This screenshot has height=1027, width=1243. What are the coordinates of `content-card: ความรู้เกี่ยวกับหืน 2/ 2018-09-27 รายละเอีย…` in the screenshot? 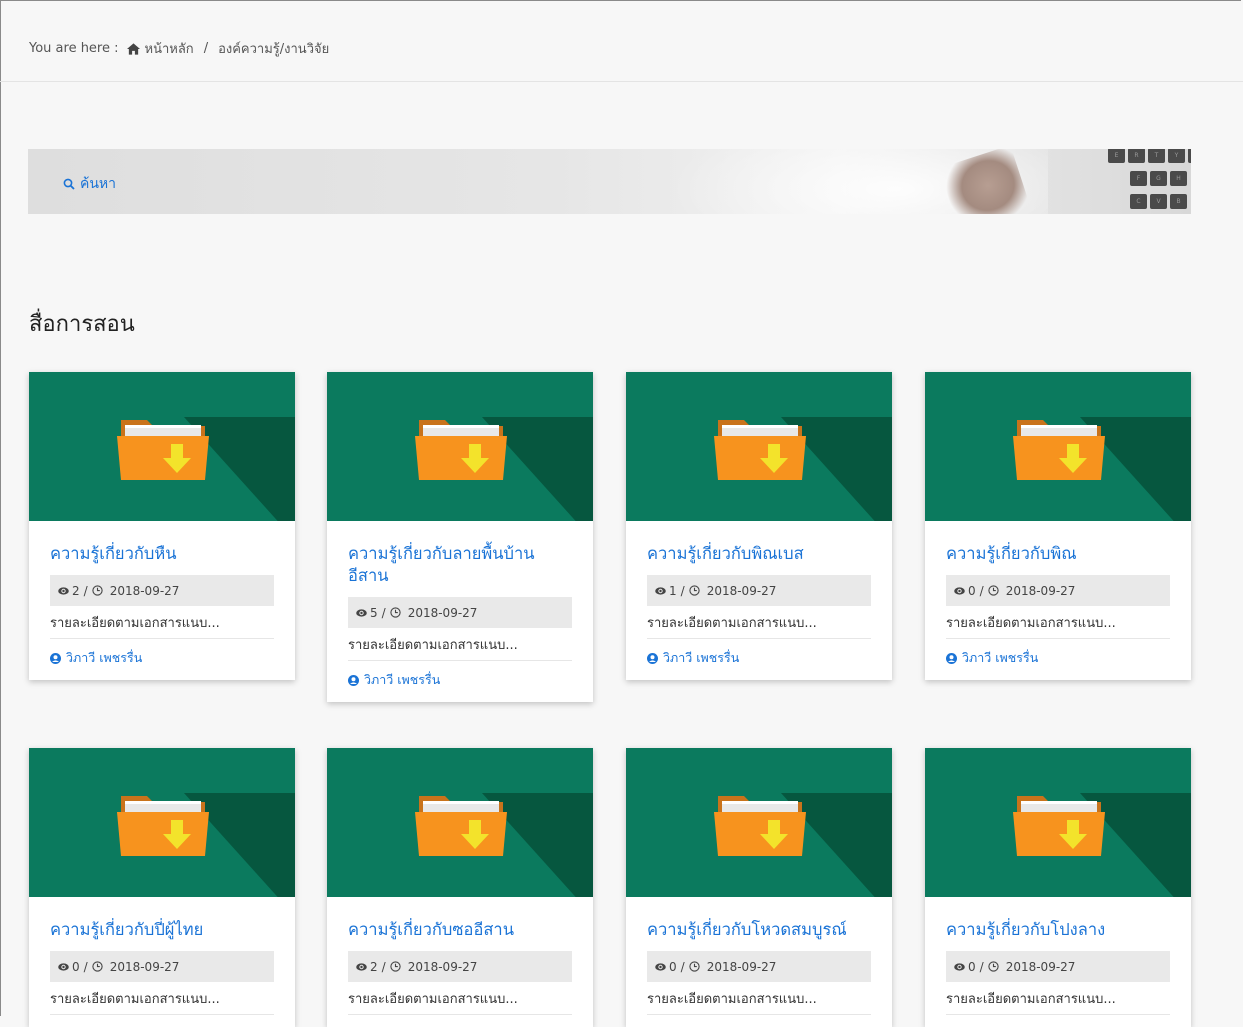 It's located at (162, 526).